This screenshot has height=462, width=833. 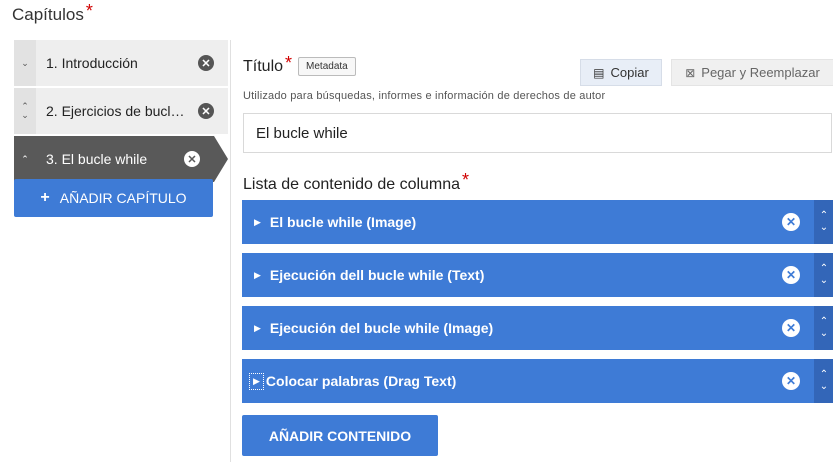 What do you see at coordinates (97, 159) in the screenshot?
I see `chapter-label: 3. El bucle while` at bounding box center [97, 159].